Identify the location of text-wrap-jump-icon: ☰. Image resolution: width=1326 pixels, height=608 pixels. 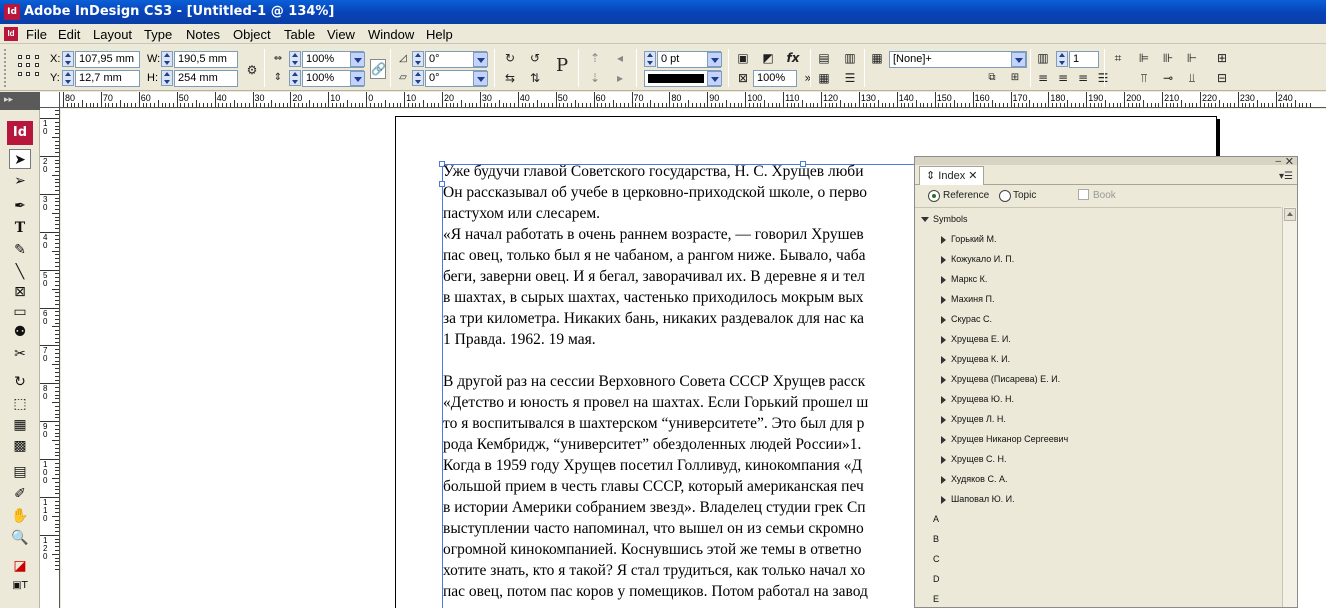
(850, 78).